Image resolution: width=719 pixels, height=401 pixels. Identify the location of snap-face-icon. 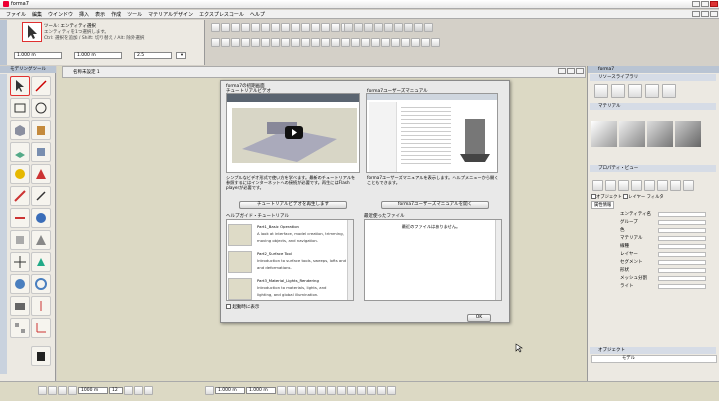
(315, 42).